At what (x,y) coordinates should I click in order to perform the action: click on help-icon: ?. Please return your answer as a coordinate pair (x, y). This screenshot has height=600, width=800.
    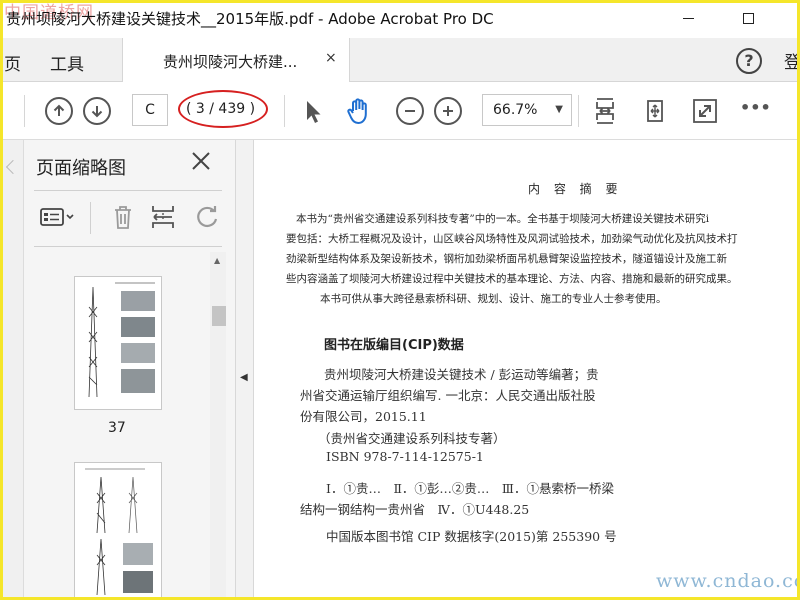
    Looking at the image, I should click on (749, 61).